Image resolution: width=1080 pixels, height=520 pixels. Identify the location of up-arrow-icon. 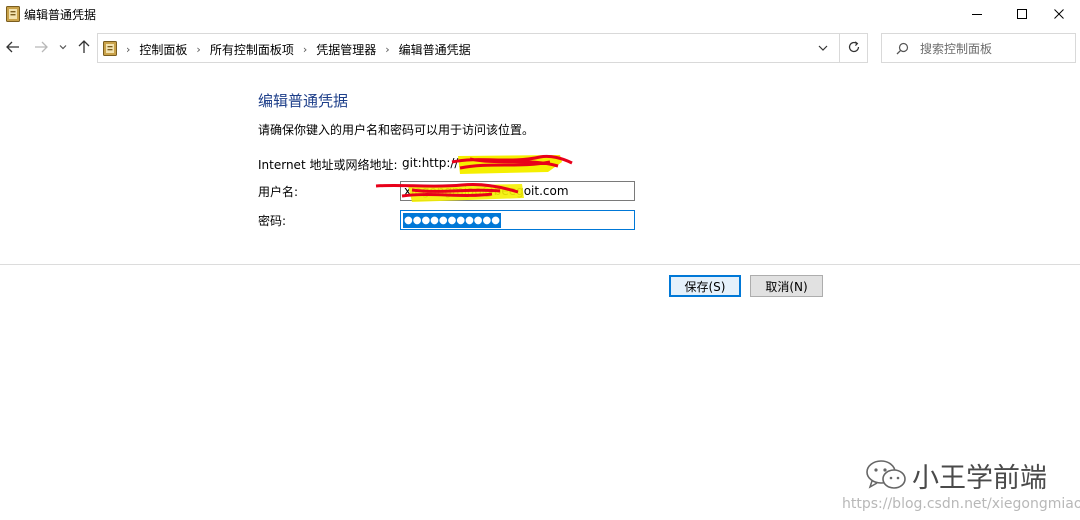
(84, 48).